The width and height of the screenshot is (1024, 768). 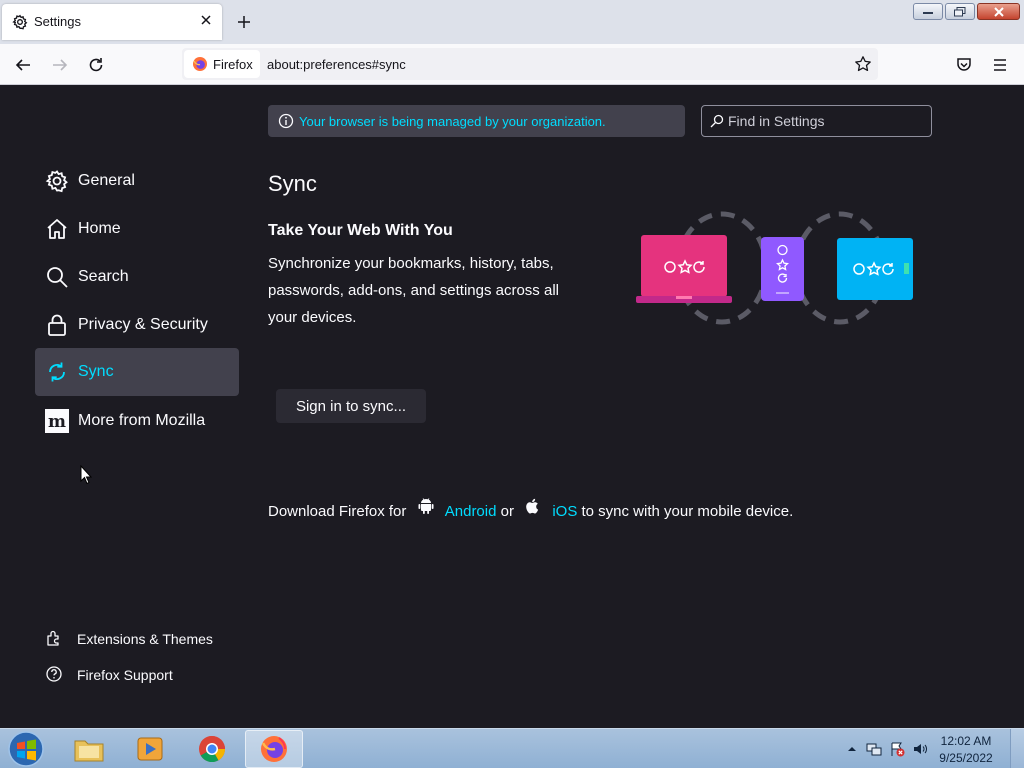 What do you see at coordinates (426, 506) in the screenshot?
I see `android-icon` at bounding box center [426, 506].